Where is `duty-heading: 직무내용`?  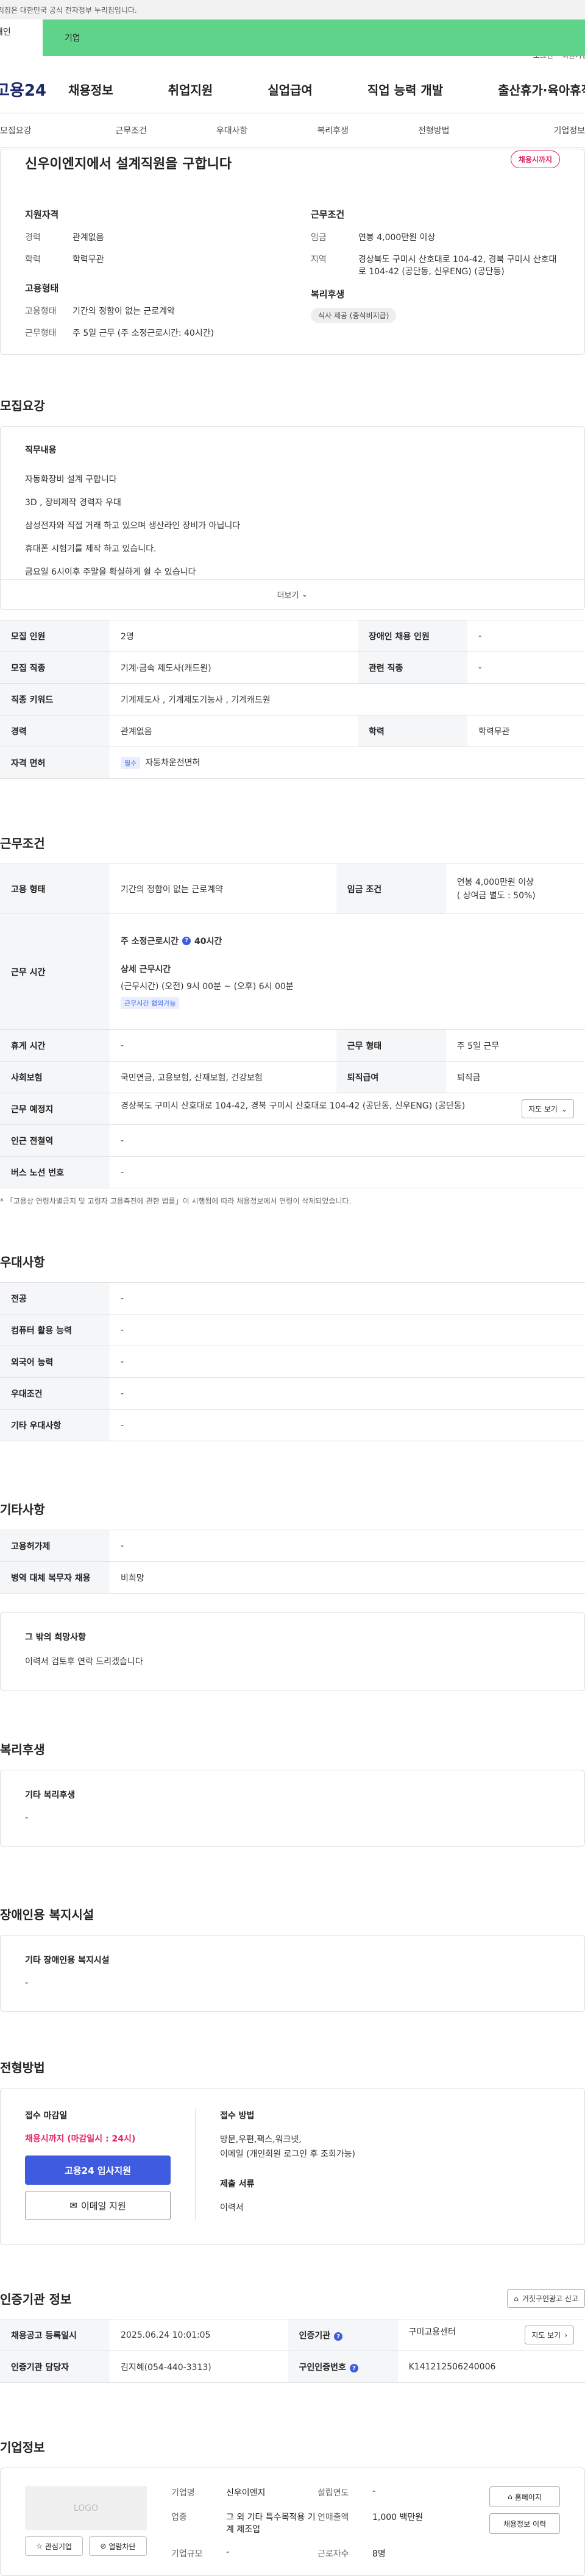
duty-heading: 직무내용 is located at coordinates (41, 450).